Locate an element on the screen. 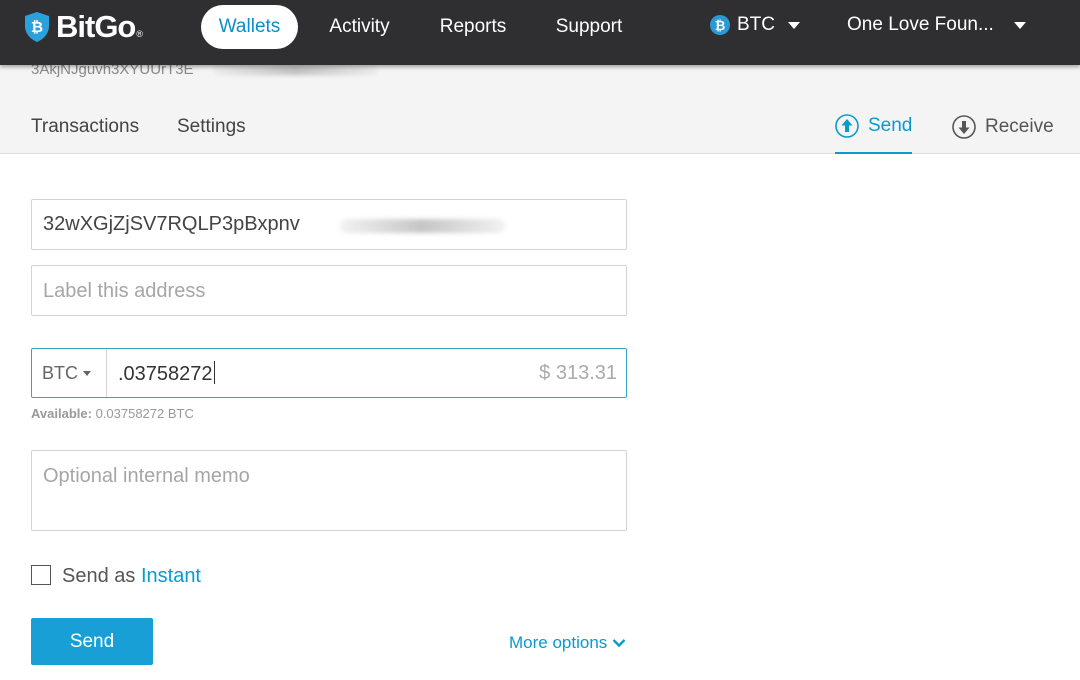 The image size is (1080, 680). available-value: 0.03758272 BTC is located at coordinates (144, 413).